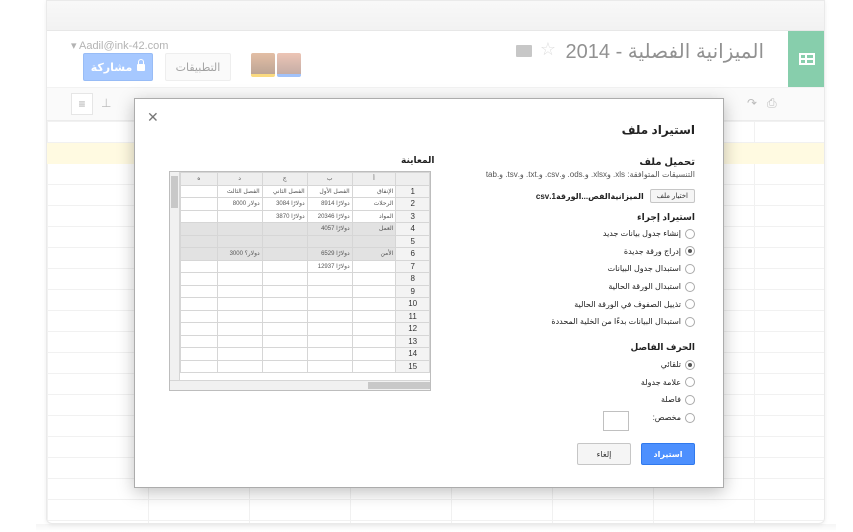  Describe the element at coordinates (284, 216) in the screenshot. I see `table-cell: 3870 دولارًا` at that location.